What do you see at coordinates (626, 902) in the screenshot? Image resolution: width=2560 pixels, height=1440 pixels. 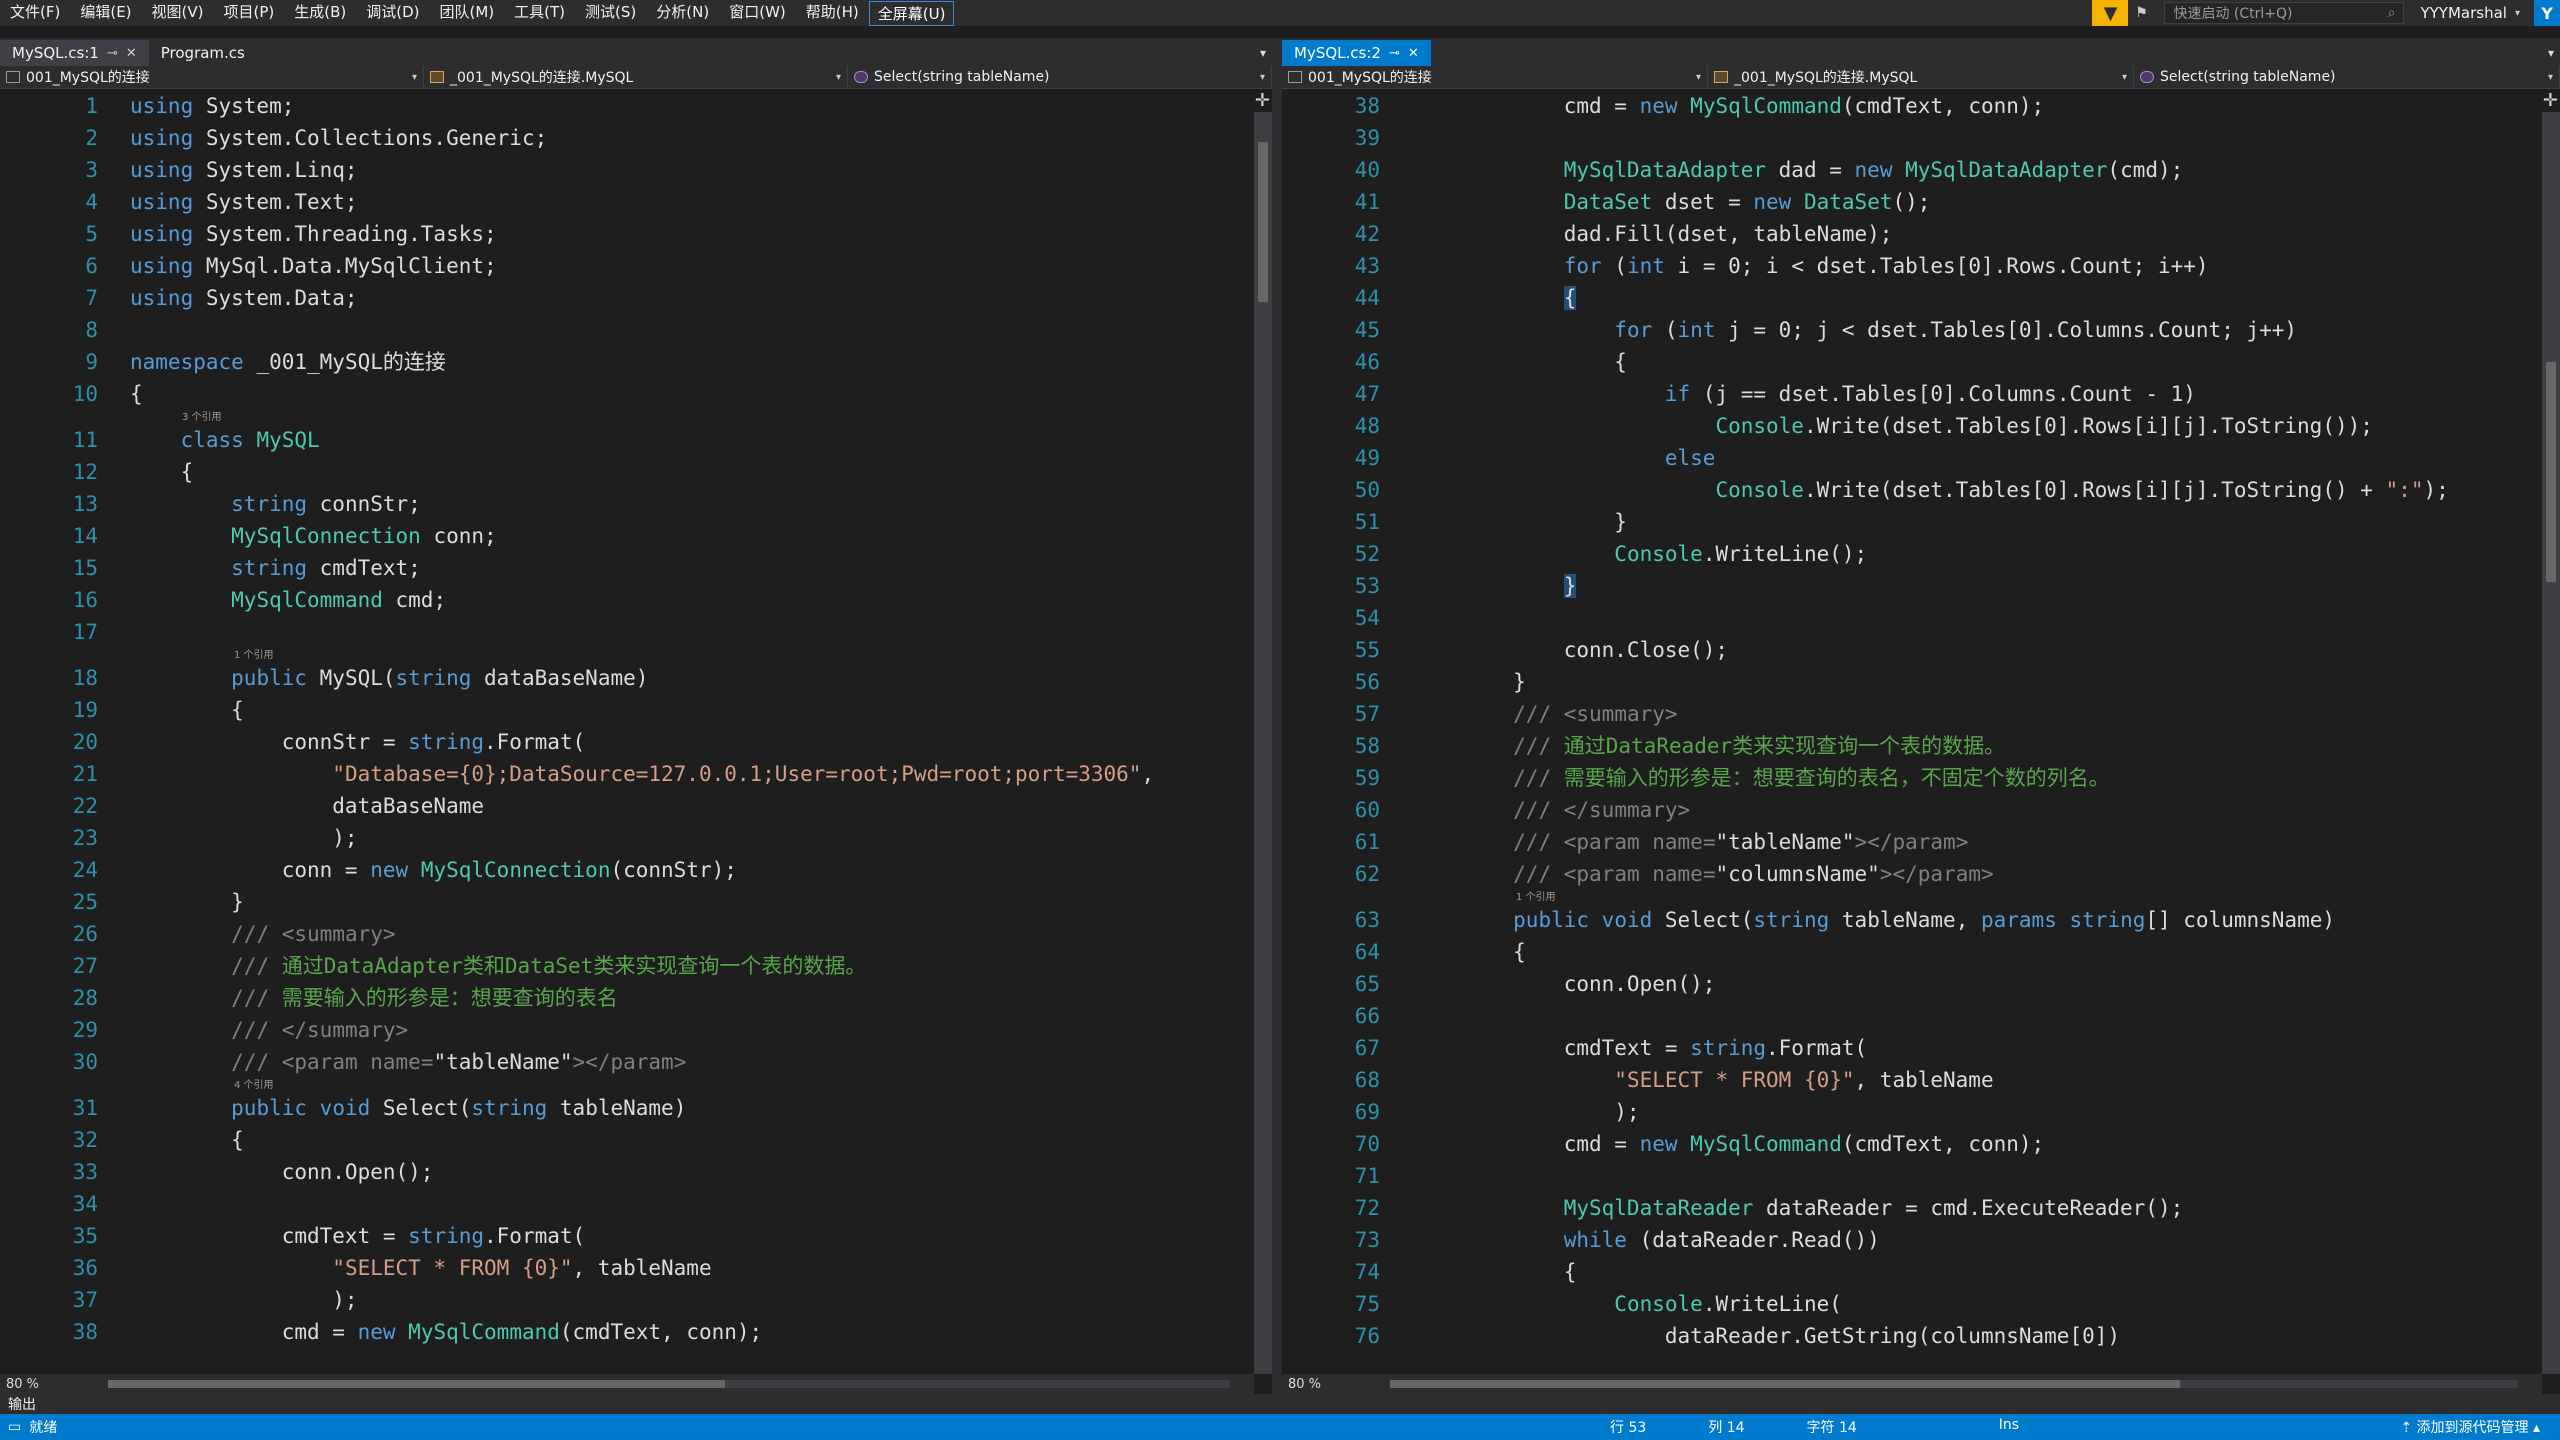 I see `code-line: 25 }` at bounding box center [626, 902].